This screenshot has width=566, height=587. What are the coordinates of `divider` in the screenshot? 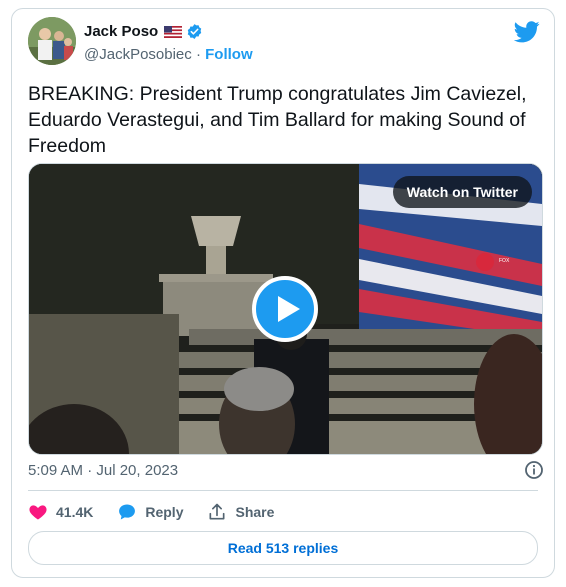 It's located at (283, 490).